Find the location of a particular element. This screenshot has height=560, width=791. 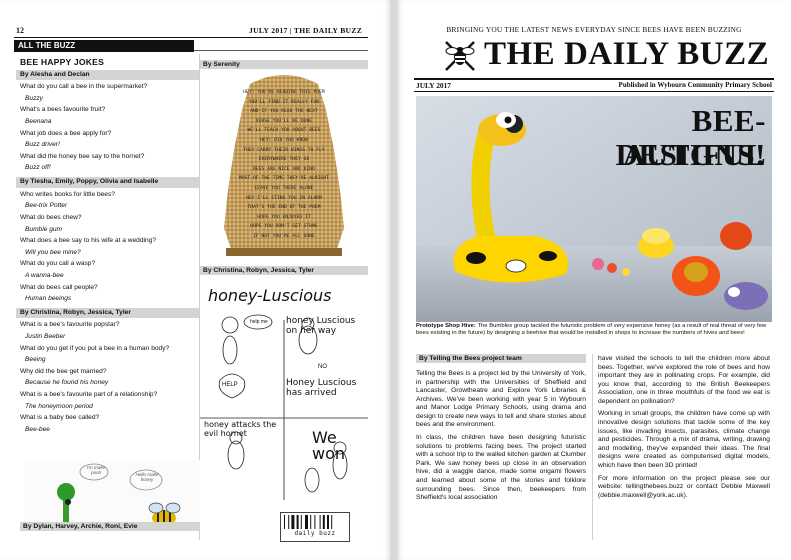

masthead-rule is located at coordinates (594, 79).